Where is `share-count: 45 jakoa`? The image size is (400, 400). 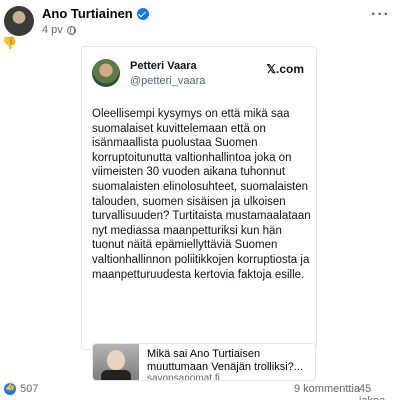 share-count: 45 jakoa is located at coordinates (379, 391).